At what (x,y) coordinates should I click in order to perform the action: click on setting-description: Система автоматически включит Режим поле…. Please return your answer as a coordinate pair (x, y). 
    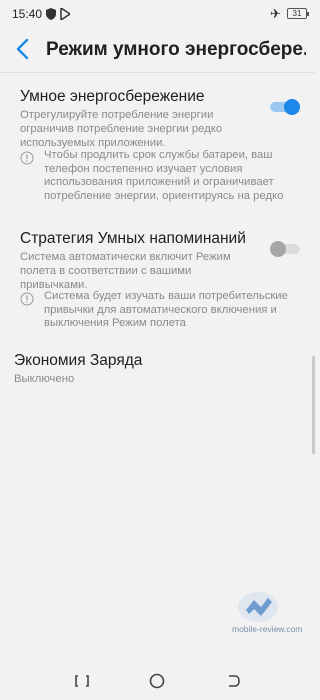
    Looking at the image, I should click on (125, 271).